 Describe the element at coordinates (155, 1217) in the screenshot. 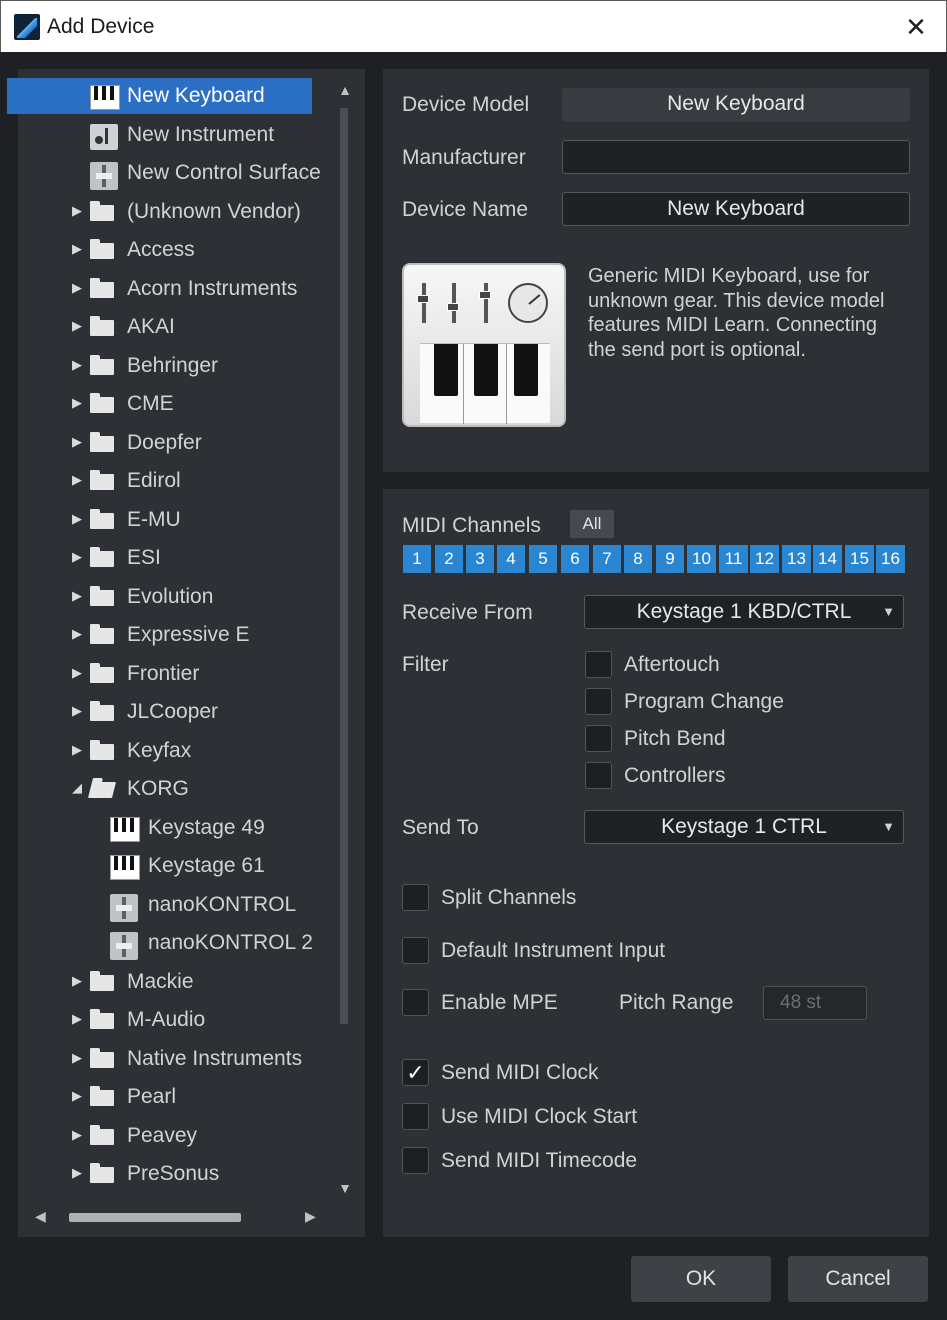

I see `horizontal-scrollbar-thumb` at that location.